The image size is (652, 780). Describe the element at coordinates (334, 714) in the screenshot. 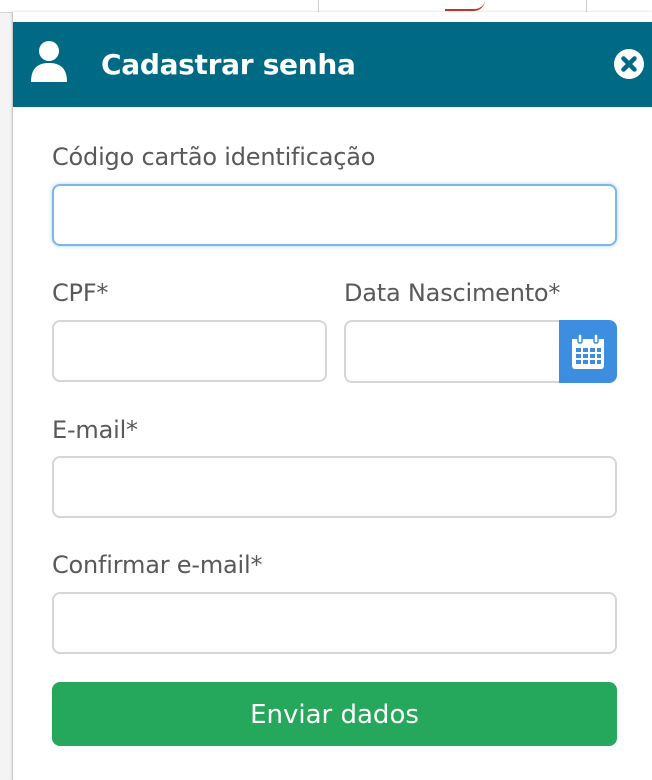

I see `submit-button: Enviar dados` at that location.